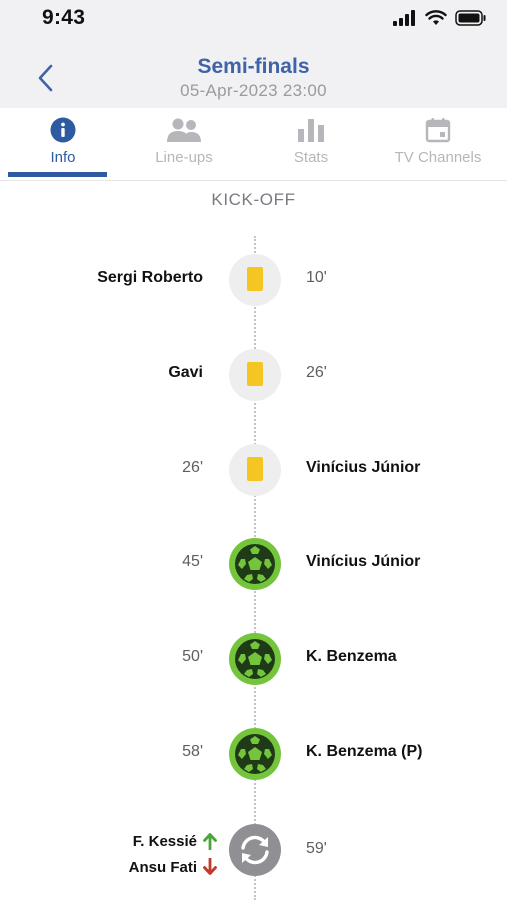 The height and width of the screenshot is (900, 507). I want to click on event-minute: 45', so click(192, 561).